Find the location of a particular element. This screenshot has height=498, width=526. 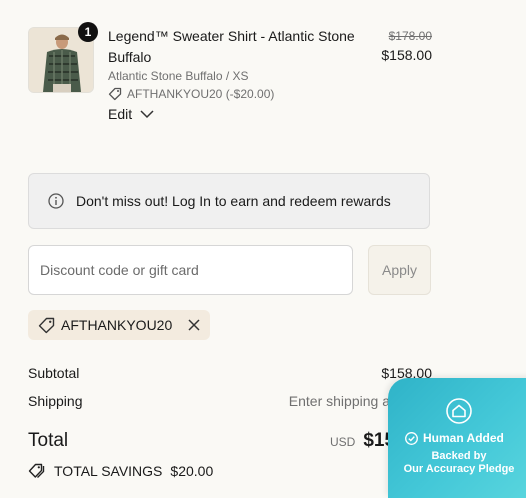

product-discount: AFTHANKYOU20 (-$20.00) is located at coordinates (191, 94).